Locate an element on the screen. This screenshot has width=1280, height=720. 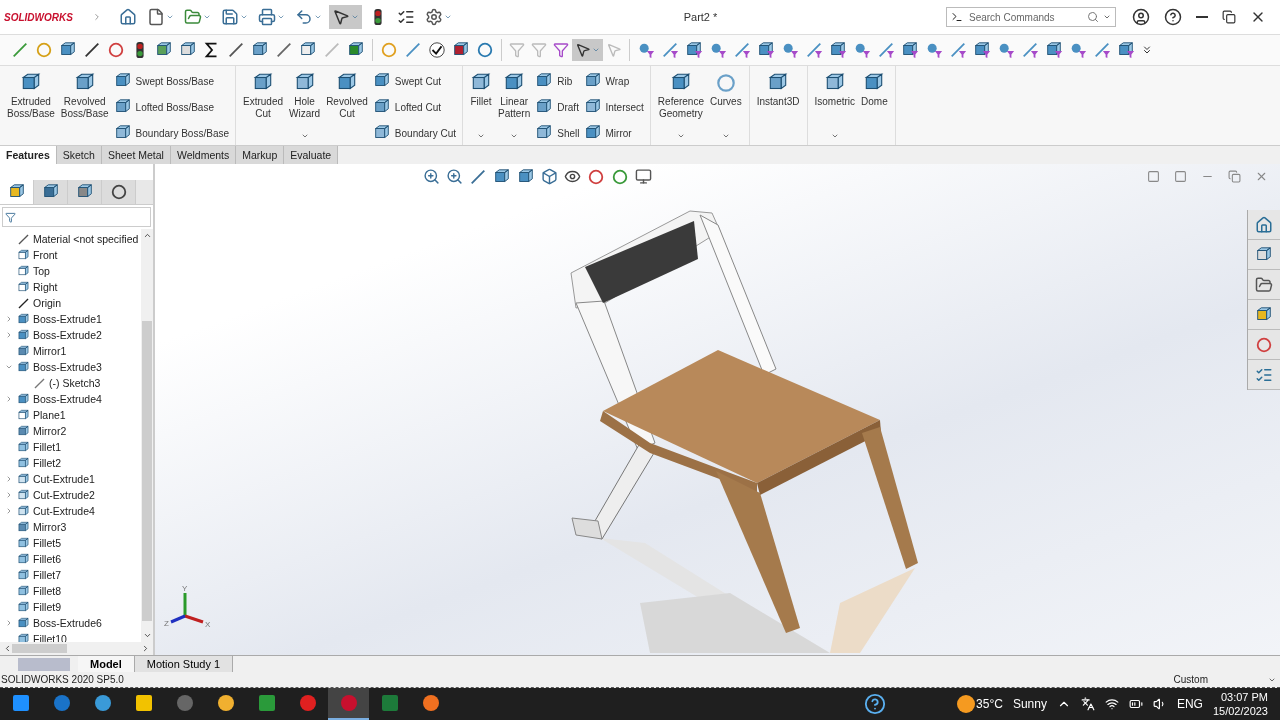
command-button: Curves is located at coordinates (726, 106).